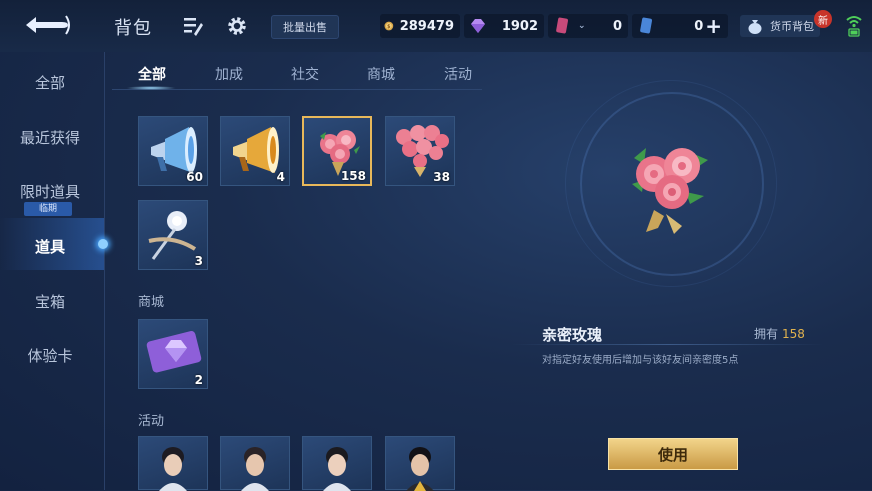 This screenshot has height=491, width=872. I want to click on money-bag-icon, so click(755, 27).